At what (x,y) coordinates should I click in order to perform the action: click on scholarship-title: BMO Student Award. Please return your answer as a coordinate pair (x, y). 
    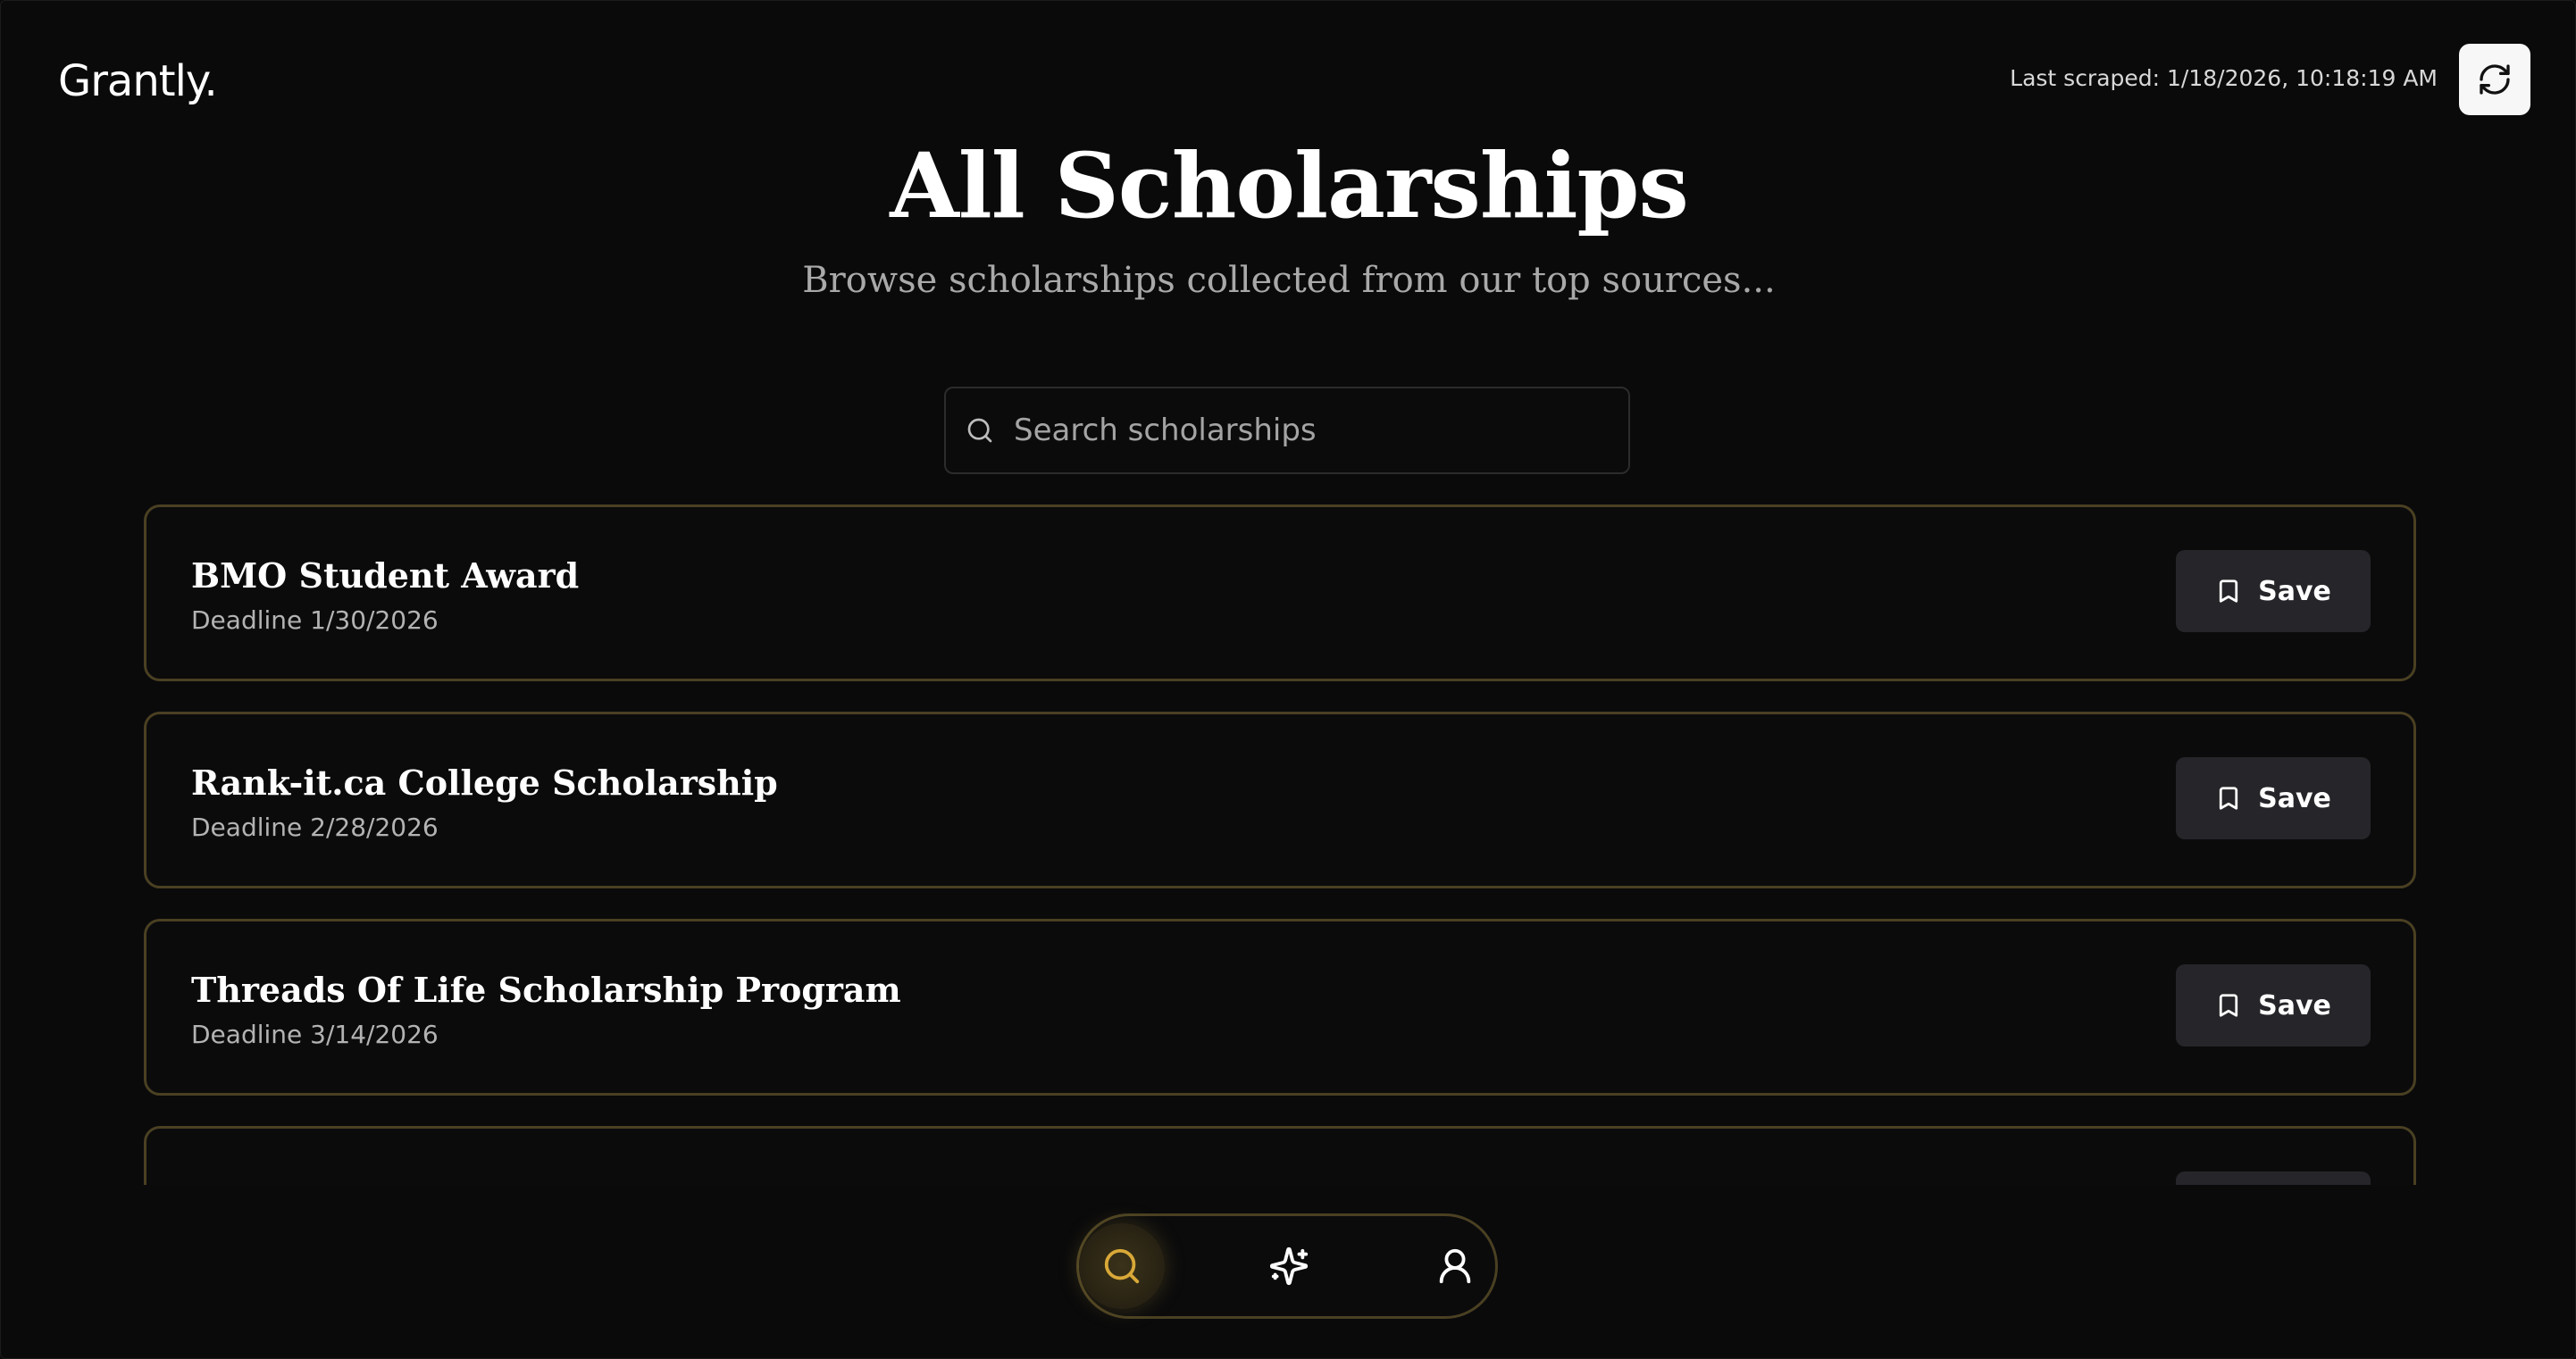
    Looking at the image, I should click on (385, 575).